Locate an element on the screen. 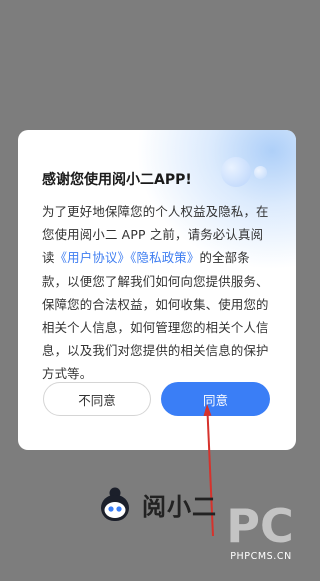 This screenshot has height=581, width=320. mascot-logo-icon is located at coordinates (115, 504).